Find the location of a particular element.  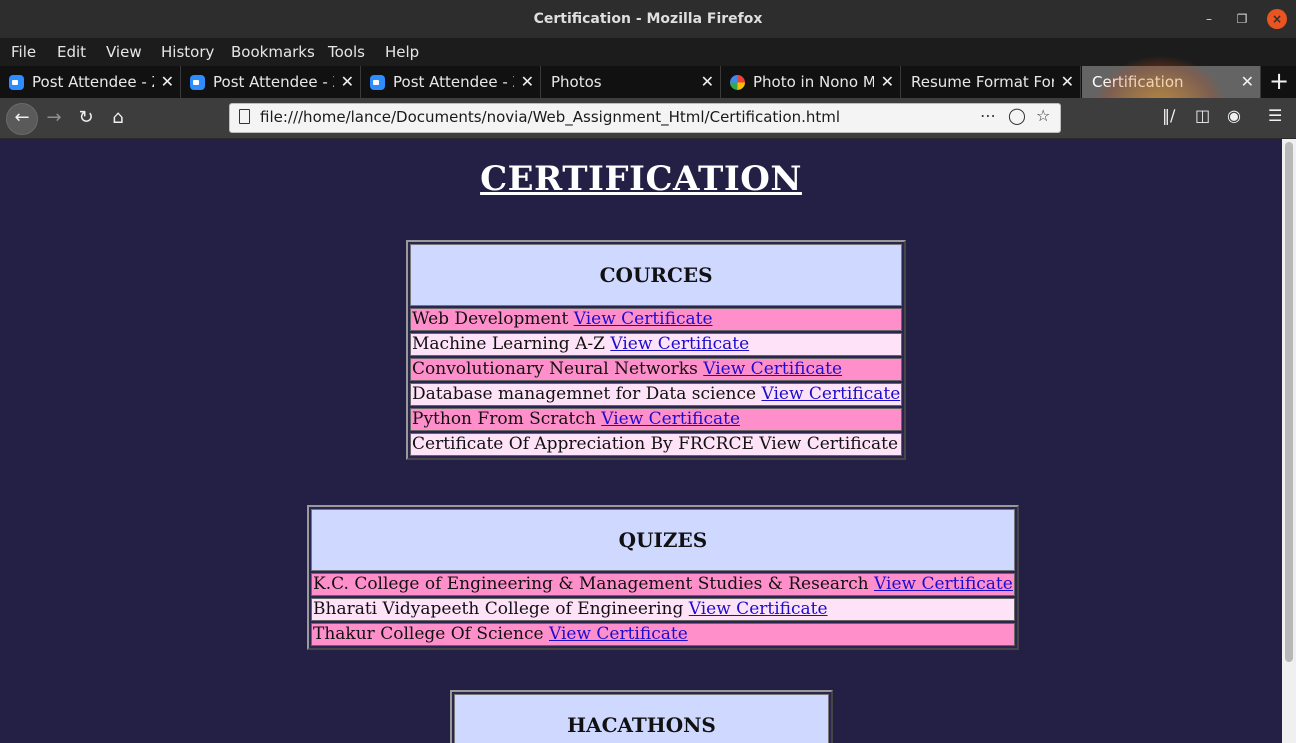

hamburger-menu-icon: ☰ is located at coordinates (1275, 115).